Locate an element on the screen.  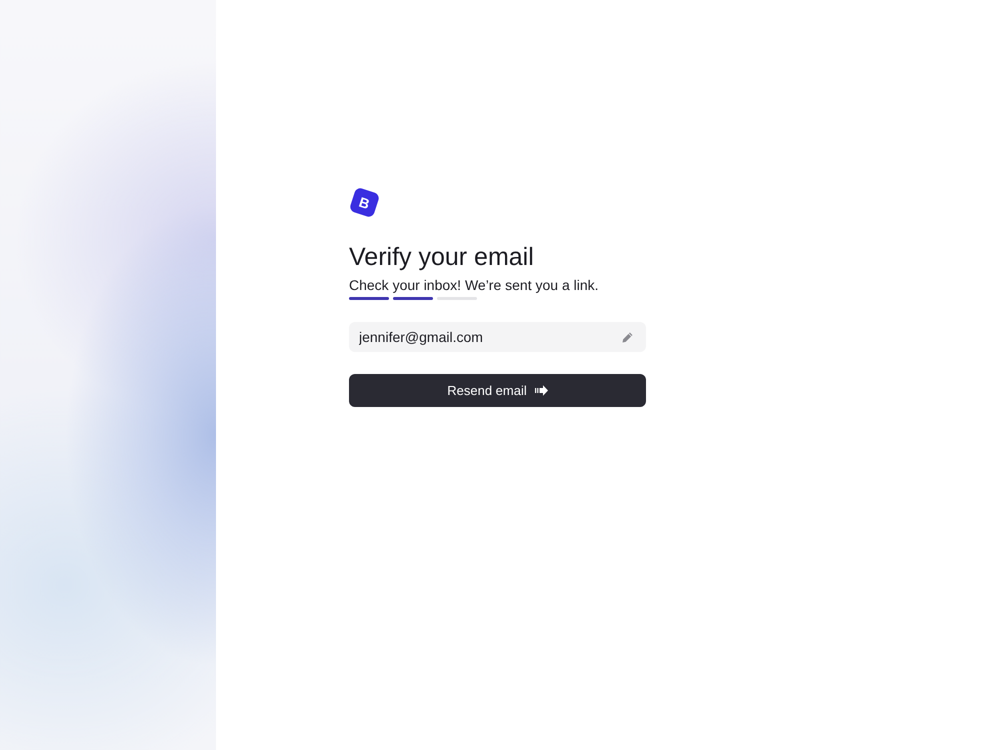
email-field: jennifer@gmail.com is located at coordinates (497, 337).